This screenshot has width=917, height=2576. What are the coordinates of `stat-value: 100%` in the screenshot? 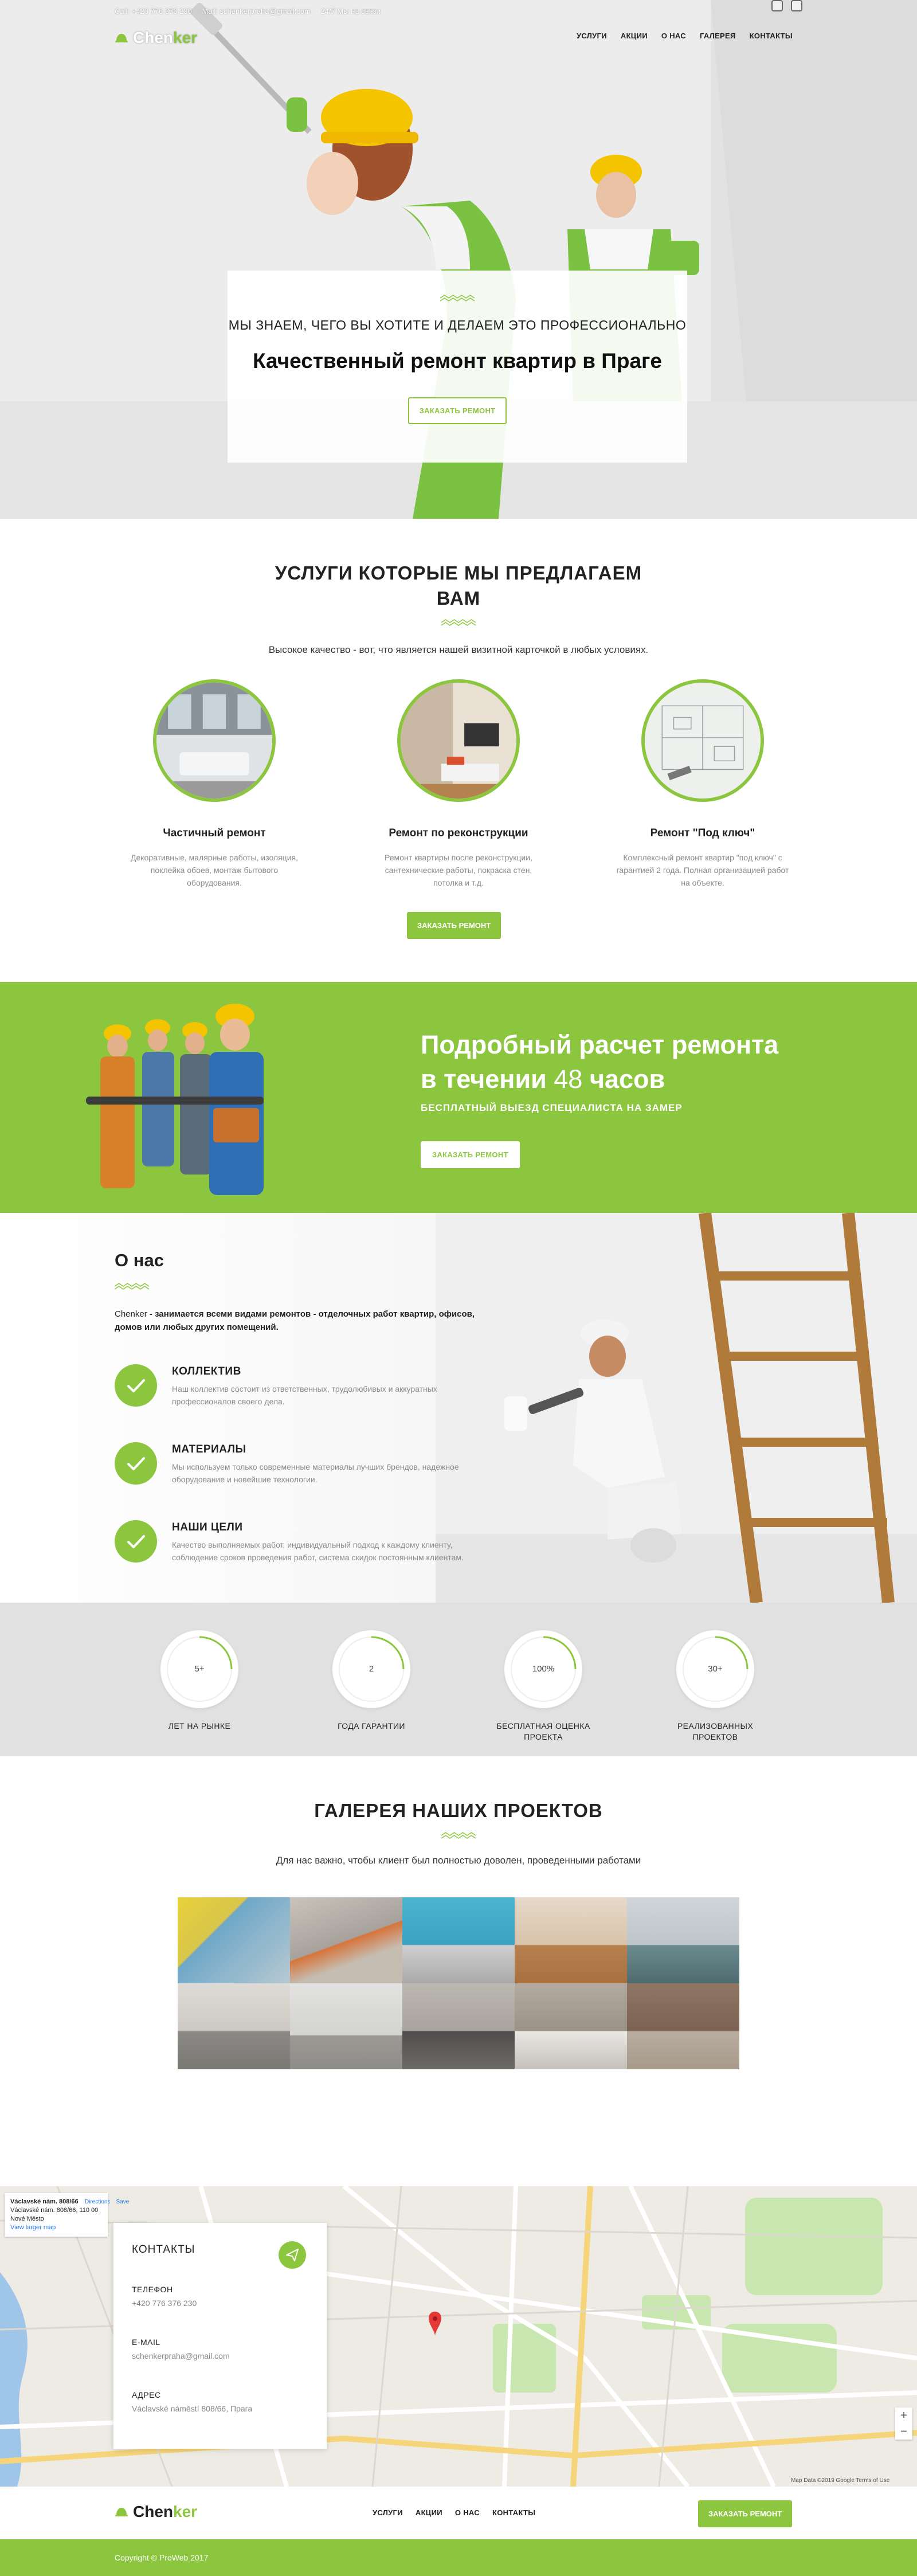 It's located at (543, 1669).